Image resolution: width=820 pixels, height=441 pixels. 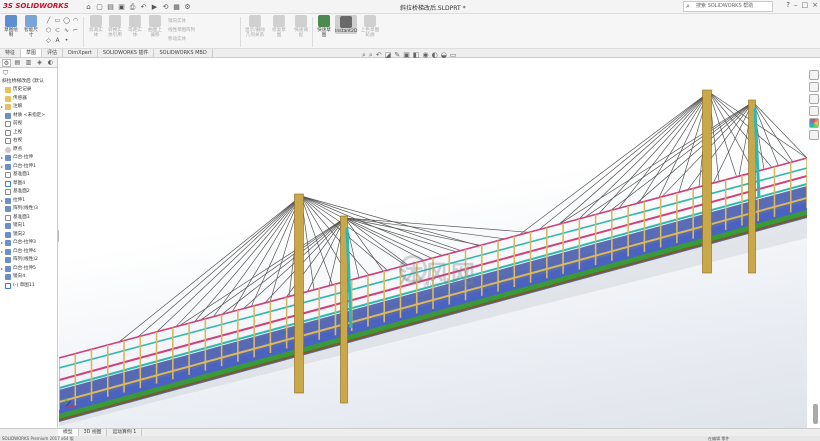 I want to click on tab-mbd: SOLIDWORKS MBD, so click(x=183, y=53).